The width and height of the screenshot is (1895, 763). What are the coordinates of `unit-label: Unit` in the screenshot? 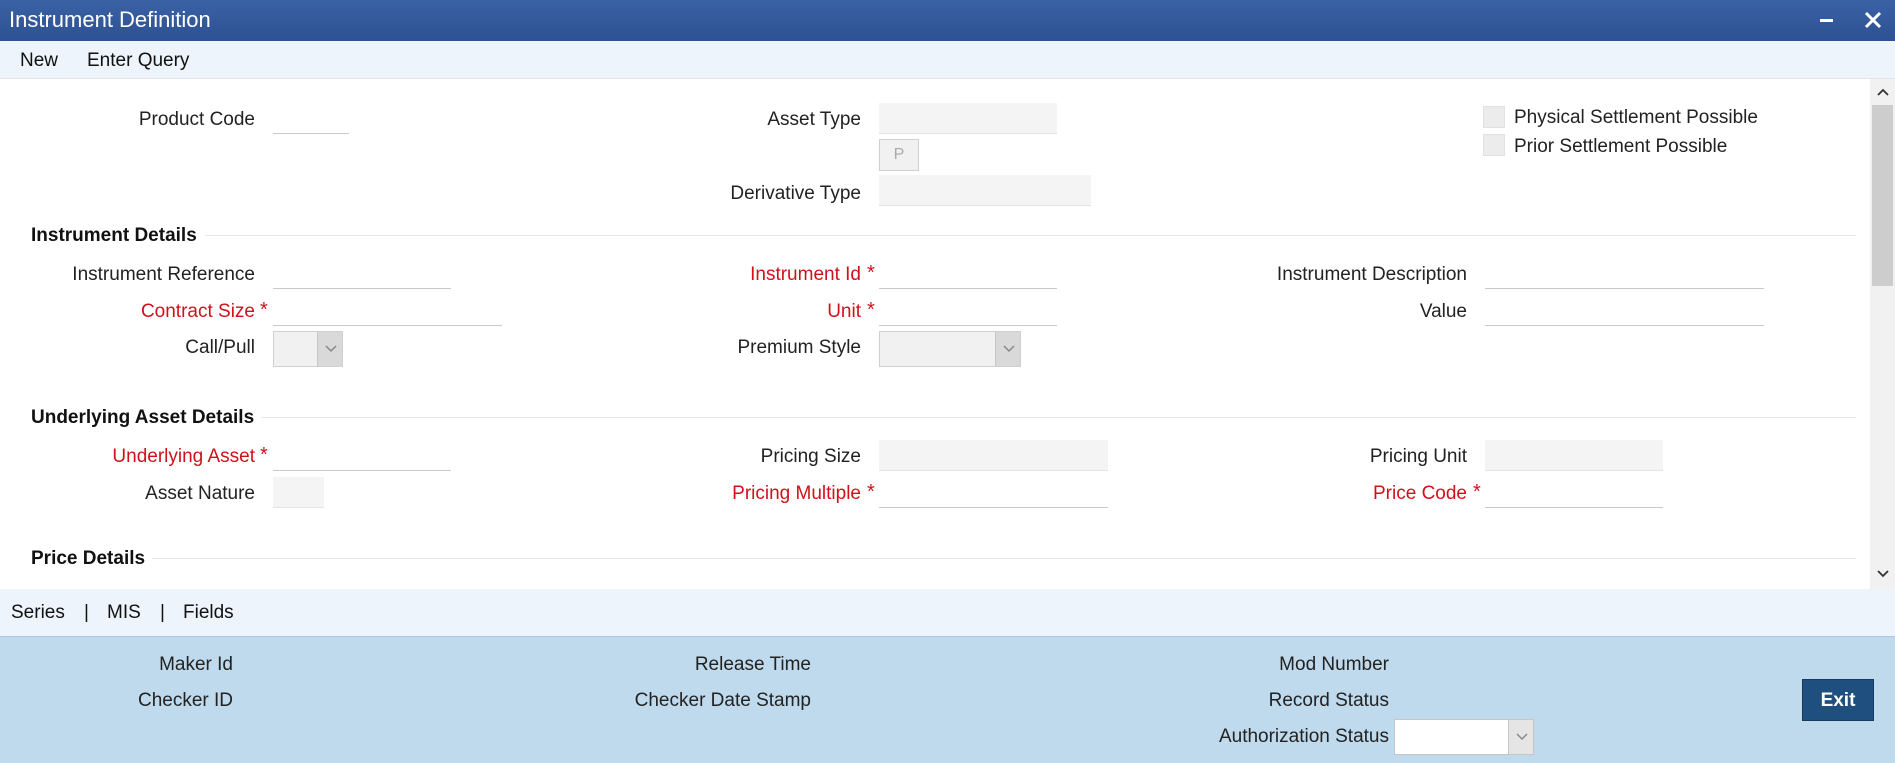 It's located at (844, 311).